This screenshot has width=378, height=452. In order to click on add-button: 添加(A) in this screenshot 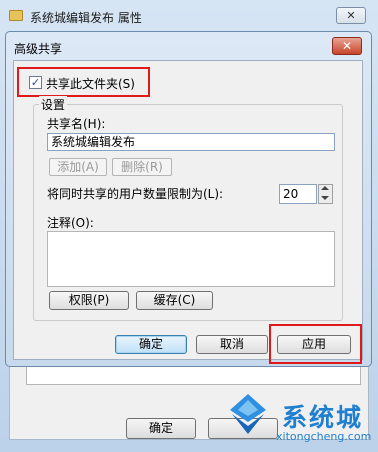, I will do `click(78, 167)`.